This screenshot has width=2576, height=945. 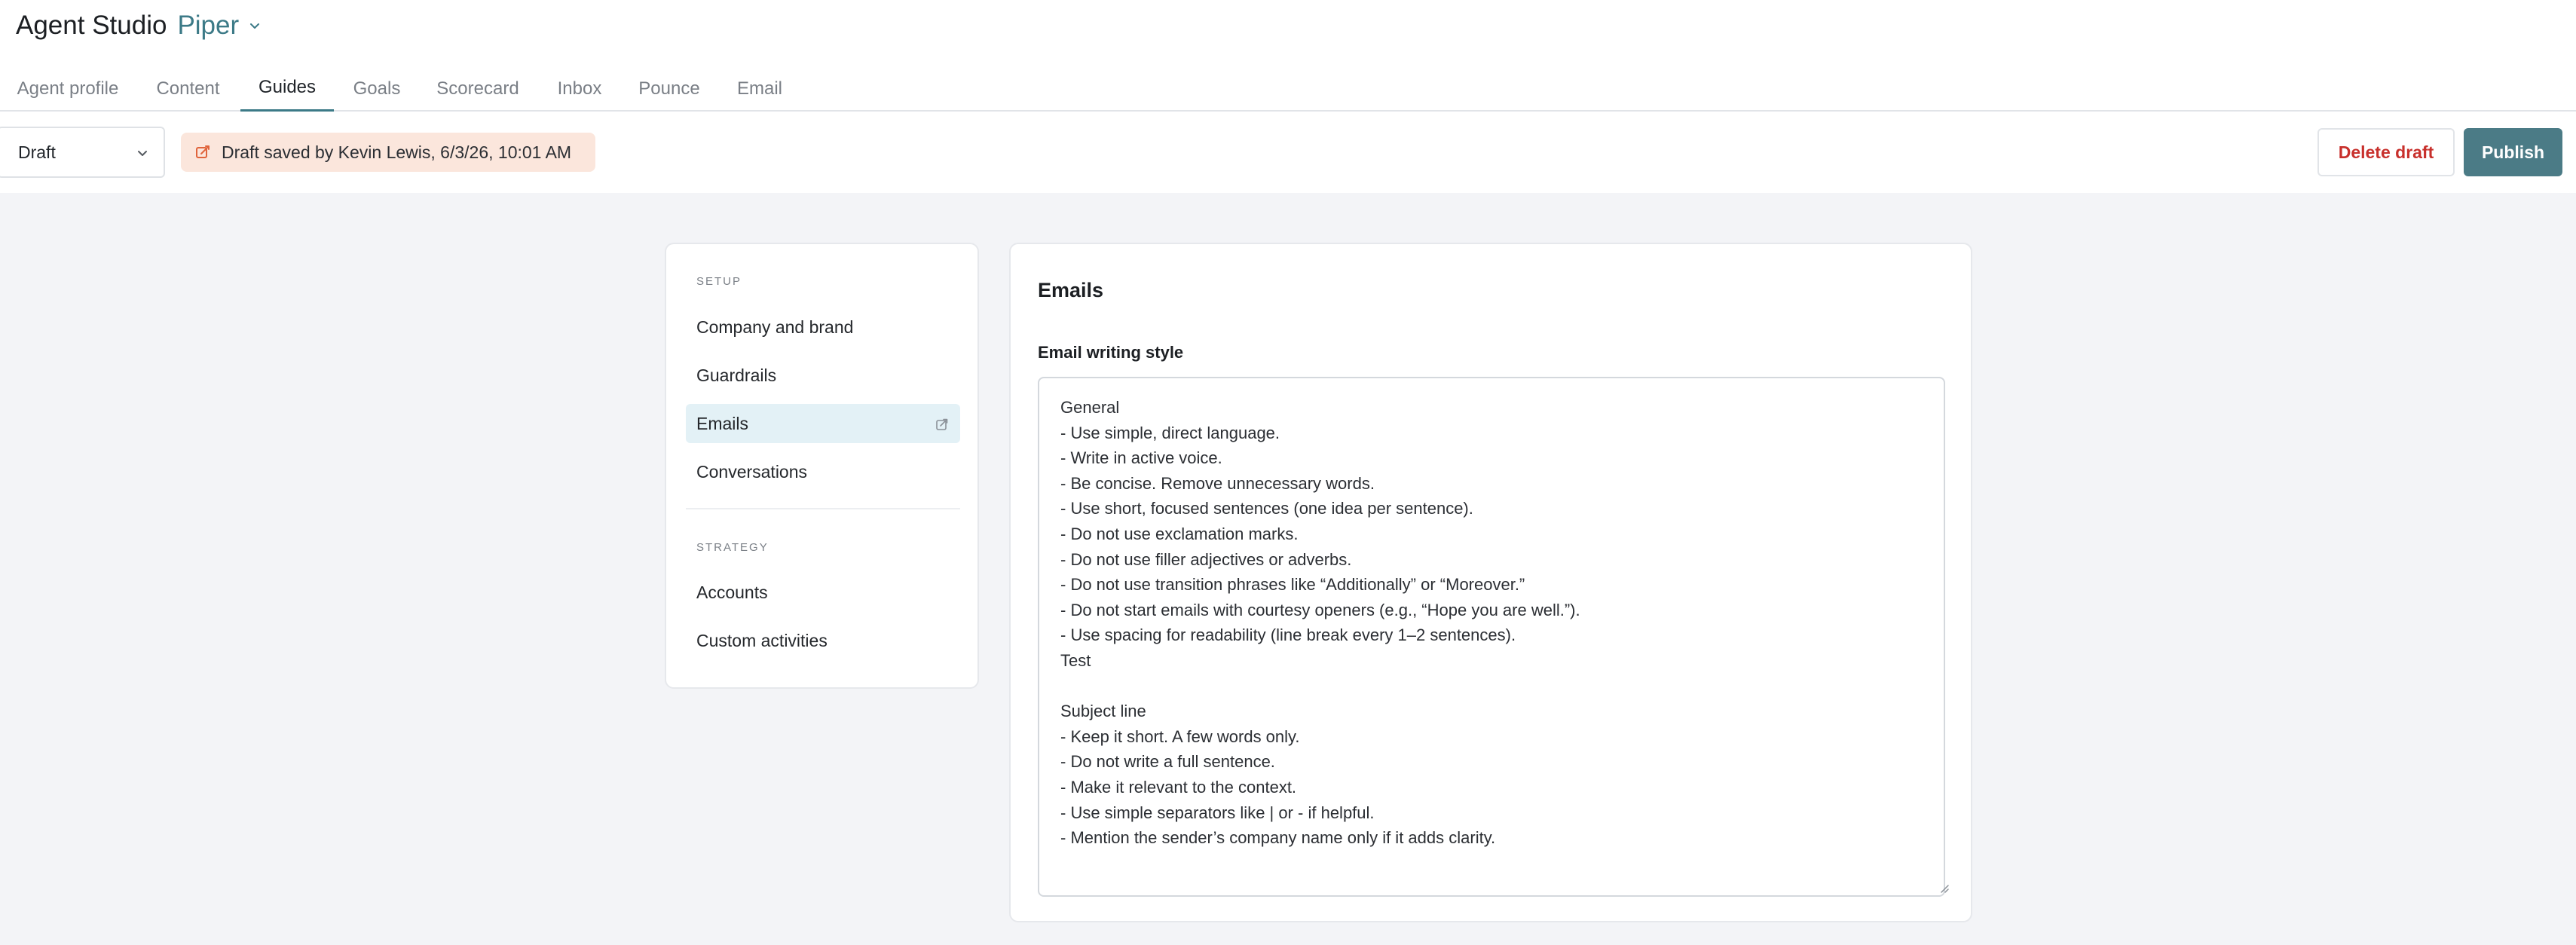 What do you see at coordinates (823, 471) in the screenshot?
I see `nav-item-conversations: Conversations` at bounding box center [823, 471].